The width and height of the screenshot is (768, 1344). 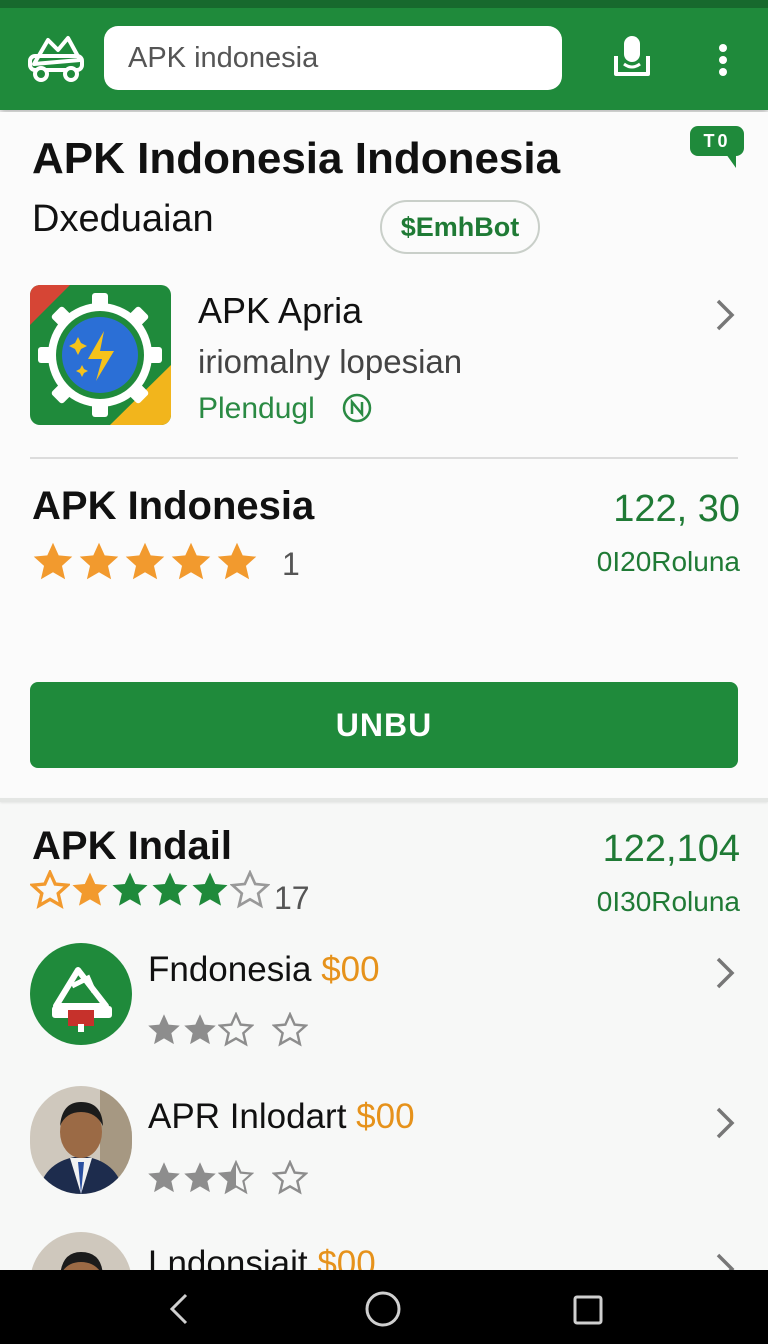 I want to click on section1-title: APK Indonesia, so click(x=173, y=506).